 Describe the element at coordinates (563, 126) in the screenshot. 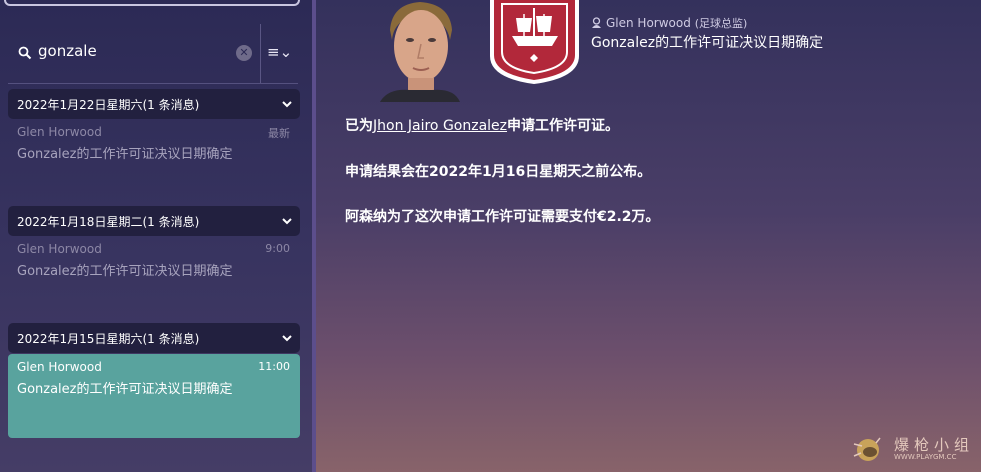

I see `body-line-1-suffix: 申请工作许可证。` at that location.